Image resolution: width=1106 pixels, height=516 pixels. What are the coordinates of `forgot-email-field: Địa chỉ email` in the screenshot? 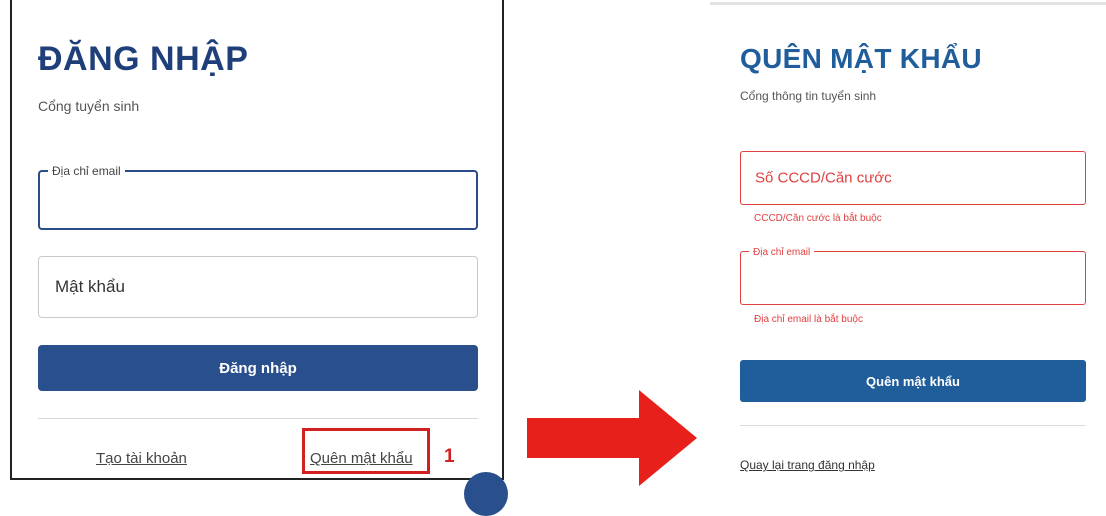 It's located at (913, 275).